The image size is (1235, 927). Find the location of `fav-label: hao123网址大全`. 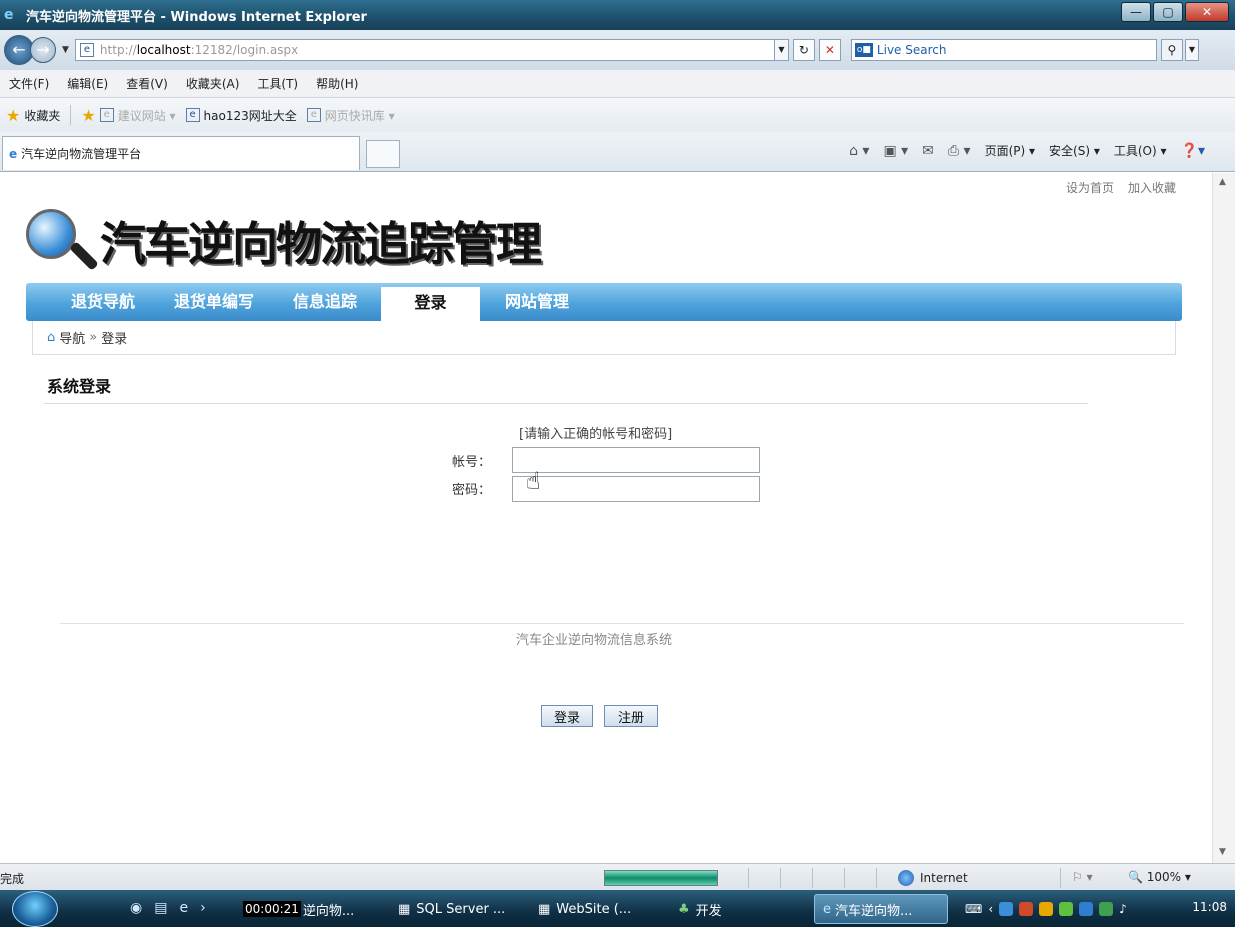

fav-label: hao123网址大全 is located at coordinates (250, 115).